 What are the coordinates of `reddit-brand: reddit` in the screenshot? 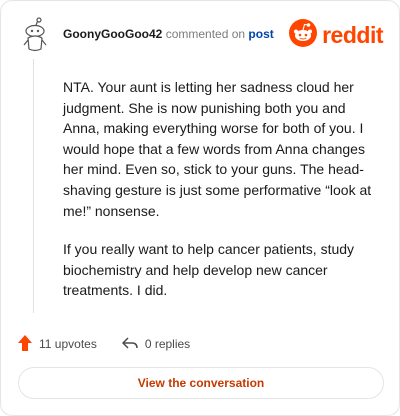 It's located at (336, 35).